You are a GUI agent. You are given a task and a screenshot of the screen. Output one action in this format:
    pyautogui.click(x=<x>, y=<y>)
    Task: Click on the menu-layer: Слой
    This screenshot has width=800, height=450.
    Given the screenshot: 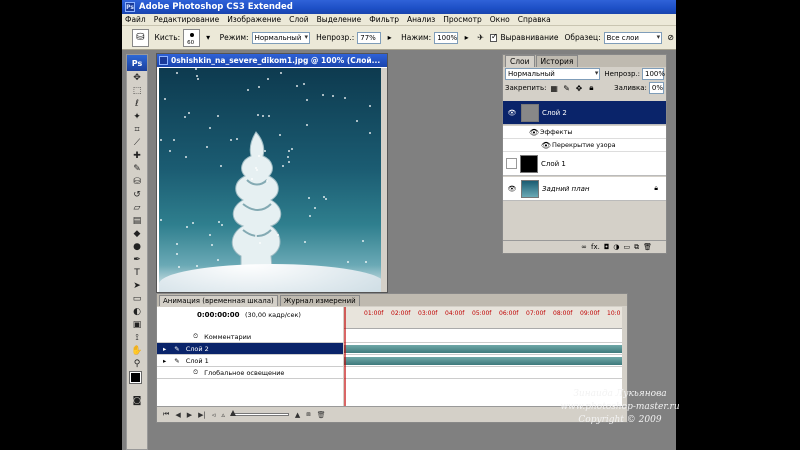 What is the action you would take?
    pyautogui.click(x=299, y=19)
    